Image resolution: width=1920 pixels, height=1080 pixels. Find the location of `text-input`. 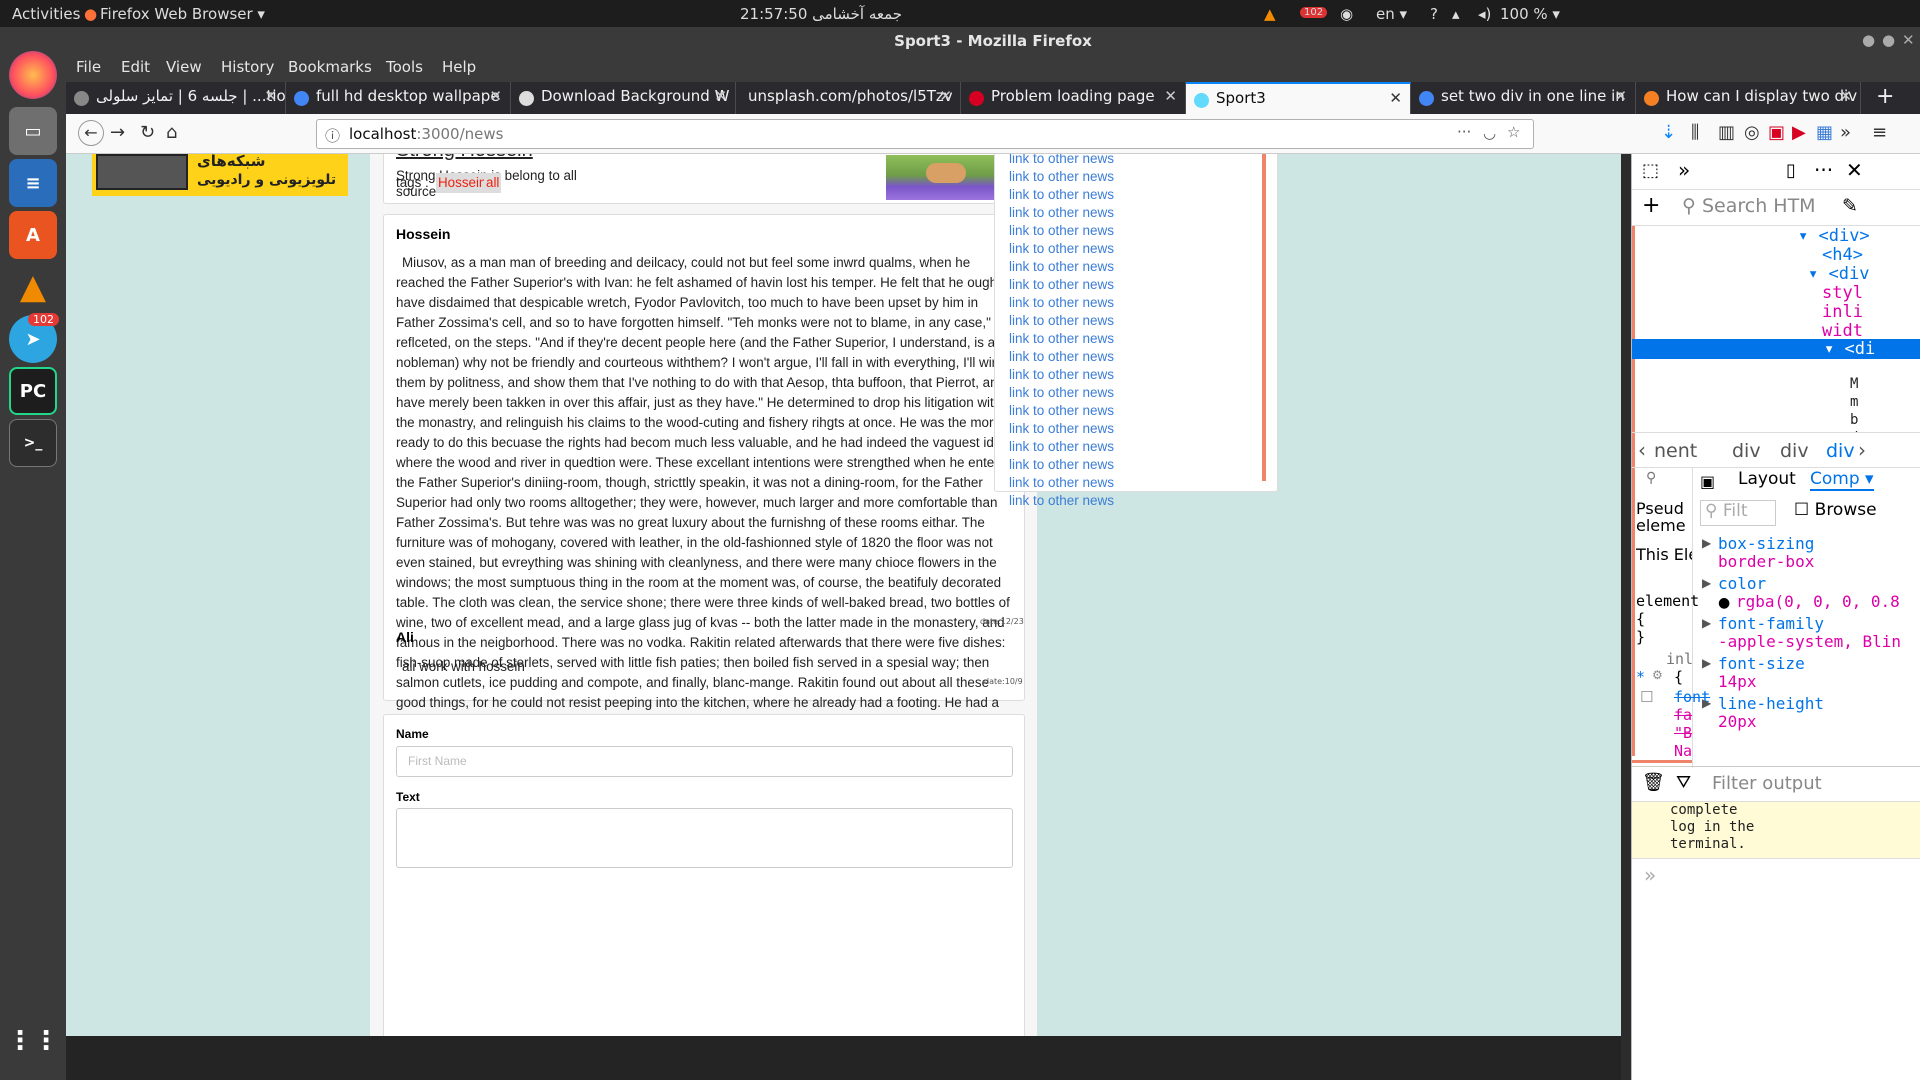

text-input is located at coordinates (704, 838).